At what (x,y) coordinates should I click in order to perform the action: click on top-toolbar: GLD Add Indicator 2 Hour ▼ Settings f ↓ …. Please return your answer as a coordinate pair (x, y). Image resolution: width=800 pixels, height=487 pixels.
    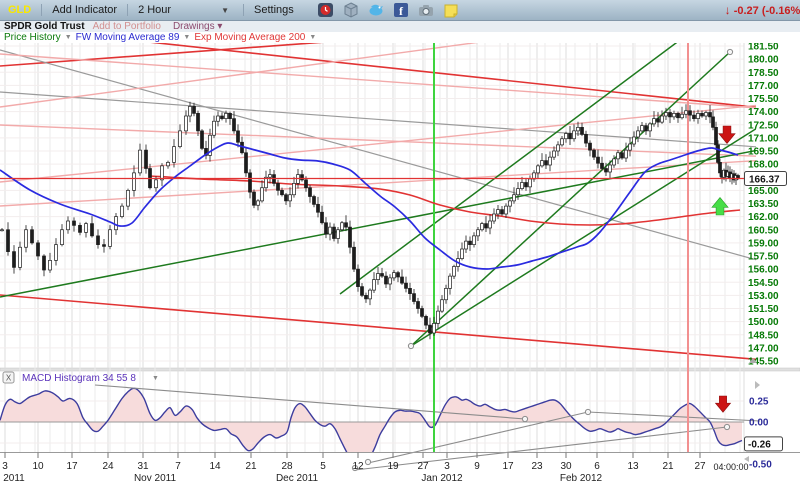
    Looking at the image, I should click on (400, 10).